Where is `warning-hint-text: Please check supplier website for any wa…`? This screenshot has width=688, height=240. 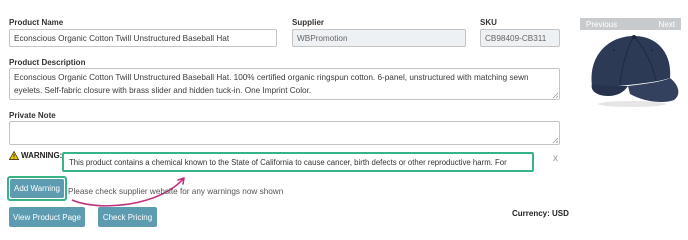 warning-hint-text: Please check supplier website for any wa… is located at coordinates (176, 191).